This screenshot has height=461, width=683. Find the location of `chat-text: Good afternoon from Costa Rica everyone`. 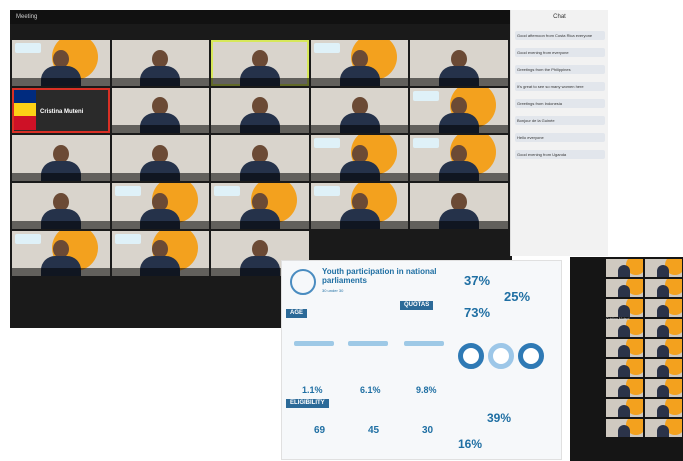

chat-text: Good afternoon from Costa Rica everyone is located at coordinates (560, 35).